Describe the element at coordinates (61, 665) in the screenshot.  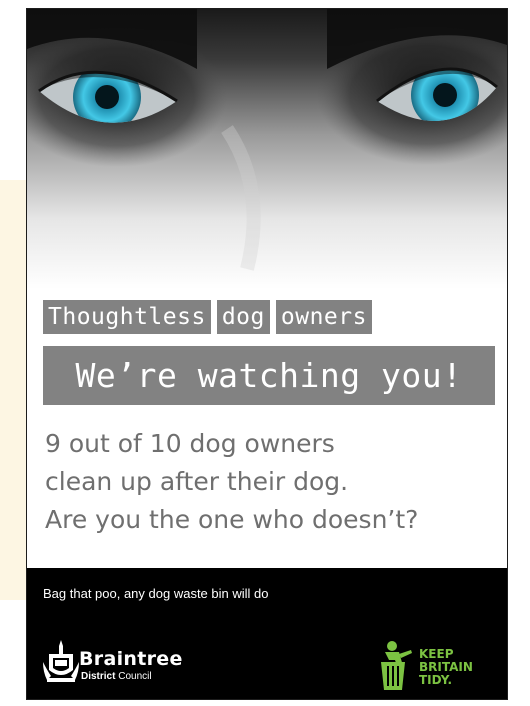
I see `council-crest-icon` at that location.